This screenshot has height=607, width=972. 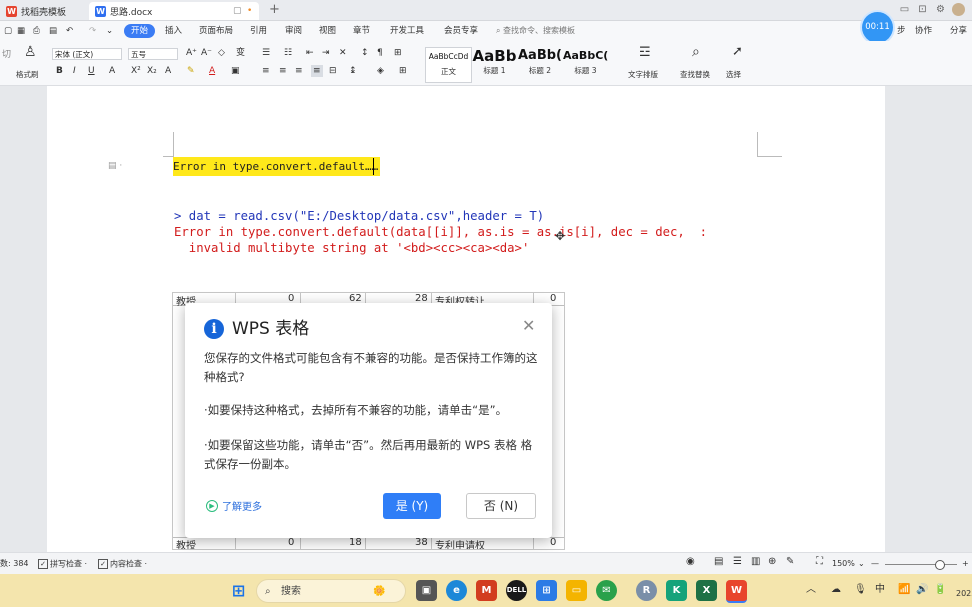 What do you see at coordinates (331, 591) in the screenshot?
I see `taskbar-search: ⌕ 搜索 🌼` at bounding box center [331, 591].